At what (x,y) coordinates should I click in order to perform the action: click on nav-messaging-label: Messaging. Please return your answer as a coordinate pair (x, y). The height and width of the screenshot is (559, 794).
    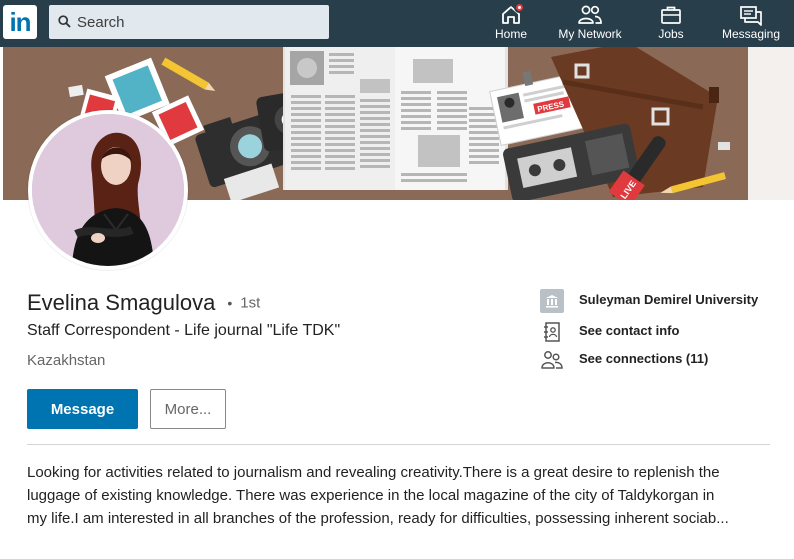
    Looking at the image, I should click on (751, 34).